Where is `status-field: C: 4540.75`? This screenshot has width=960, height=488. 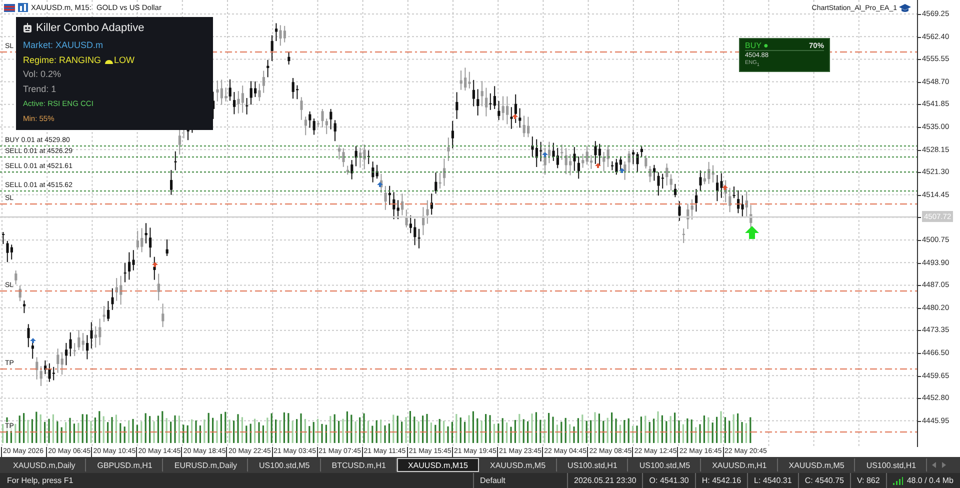
status-field: C: 4540.75 is located at coordinates (824, 480).